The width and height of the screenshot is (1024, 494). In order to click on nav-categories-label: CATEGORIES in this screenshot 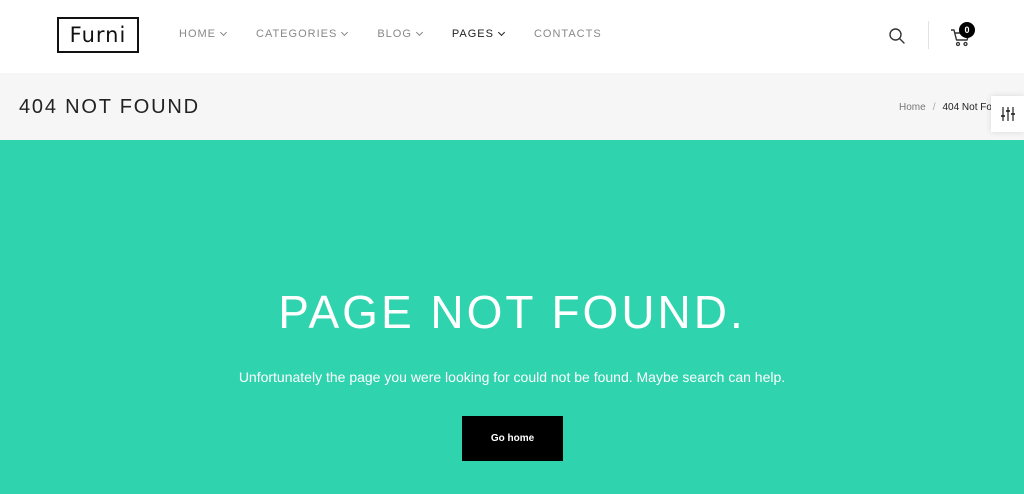, I will do `click(297, 34)`.